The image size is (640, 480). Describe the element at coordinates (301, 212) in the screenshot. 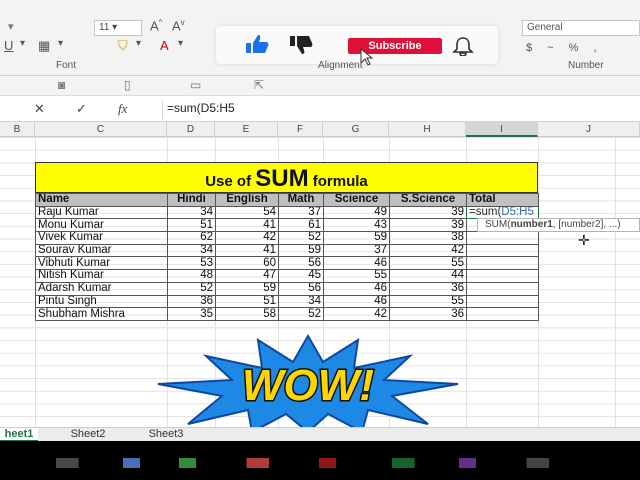

I see `cell-math: 37` at that location.